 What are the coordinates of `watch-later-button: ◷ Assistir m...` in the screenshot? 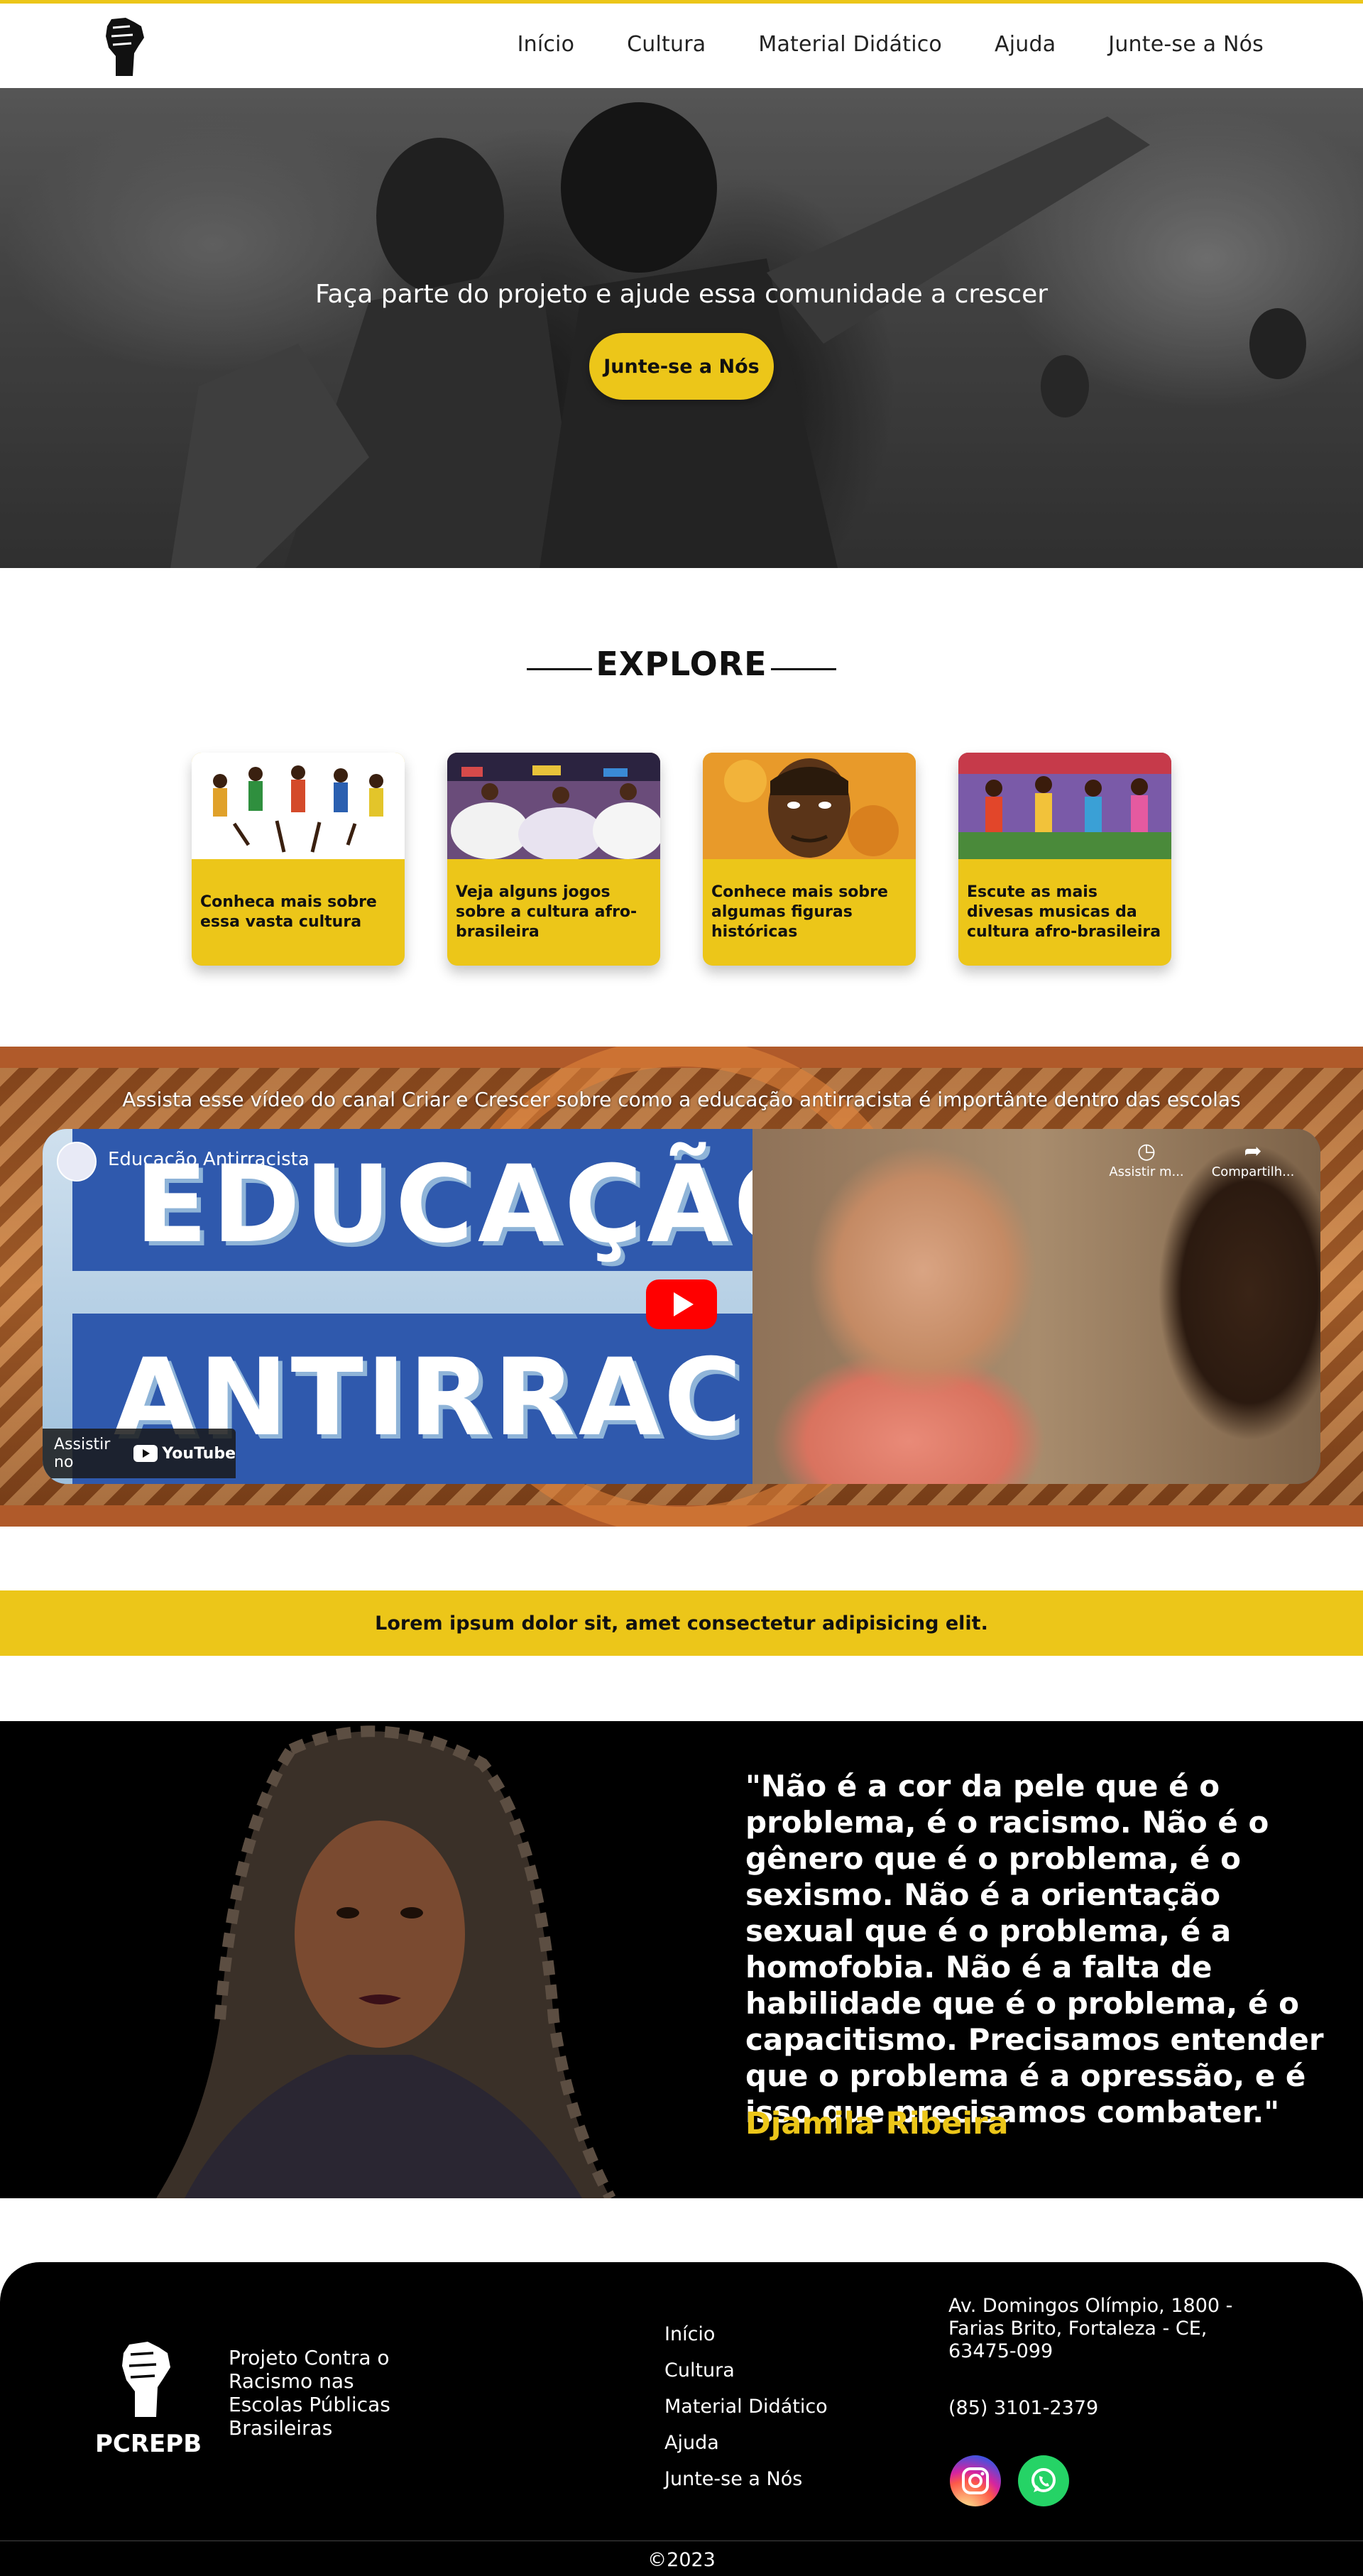 It's located at (1146, 1159).